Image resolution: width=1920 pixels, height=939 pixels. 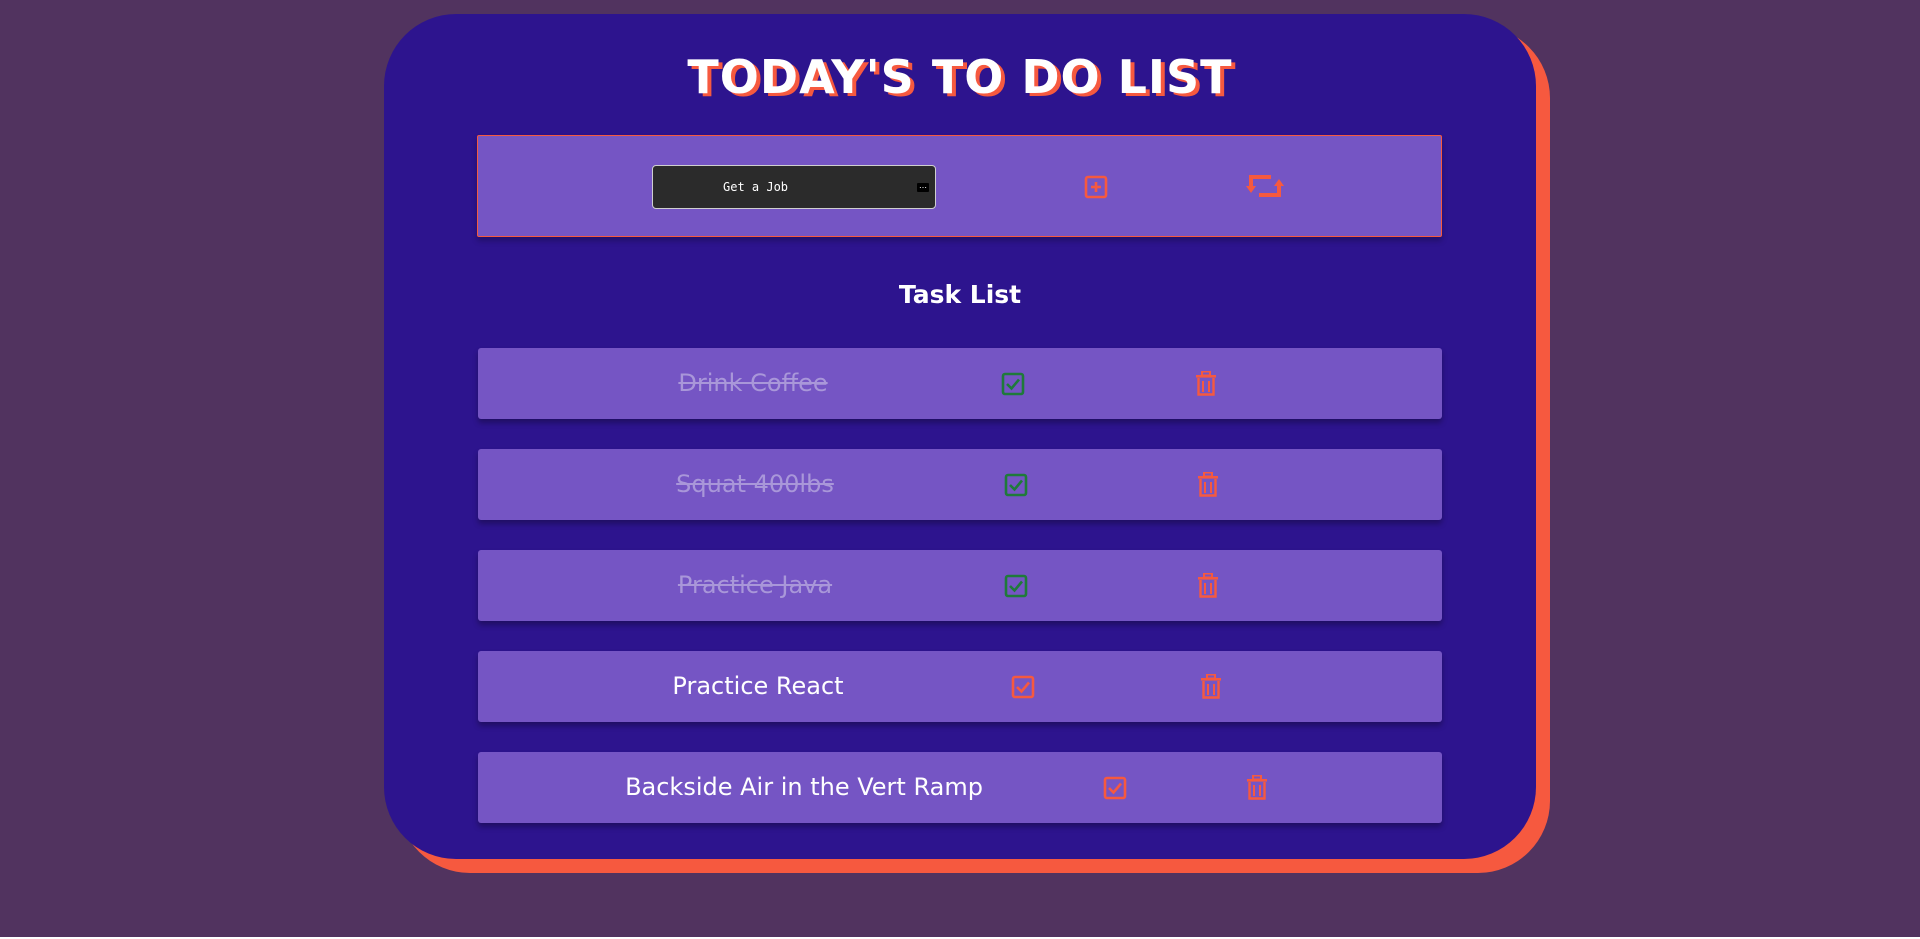 What do you see at coordinates (753, 383) in the screenshot?
I see `task-text: Drink Coffee` at bounding box center [753, 383].